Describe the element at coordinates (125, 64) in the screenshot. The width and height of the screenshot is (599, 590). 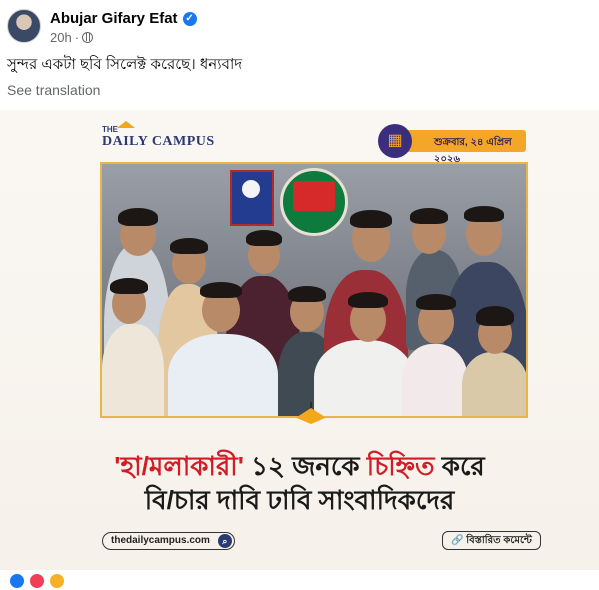
I see `post-text: সুন্দর একটা ছবি সিলেক্ট করেছে। ধন্যবাদ` at that location.